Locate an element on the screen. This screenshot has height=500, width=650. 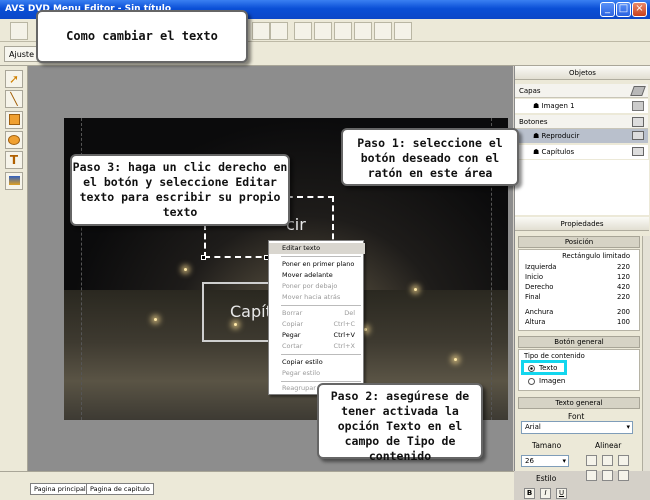
properties-scrollbar is located at coordinates (646, 353).